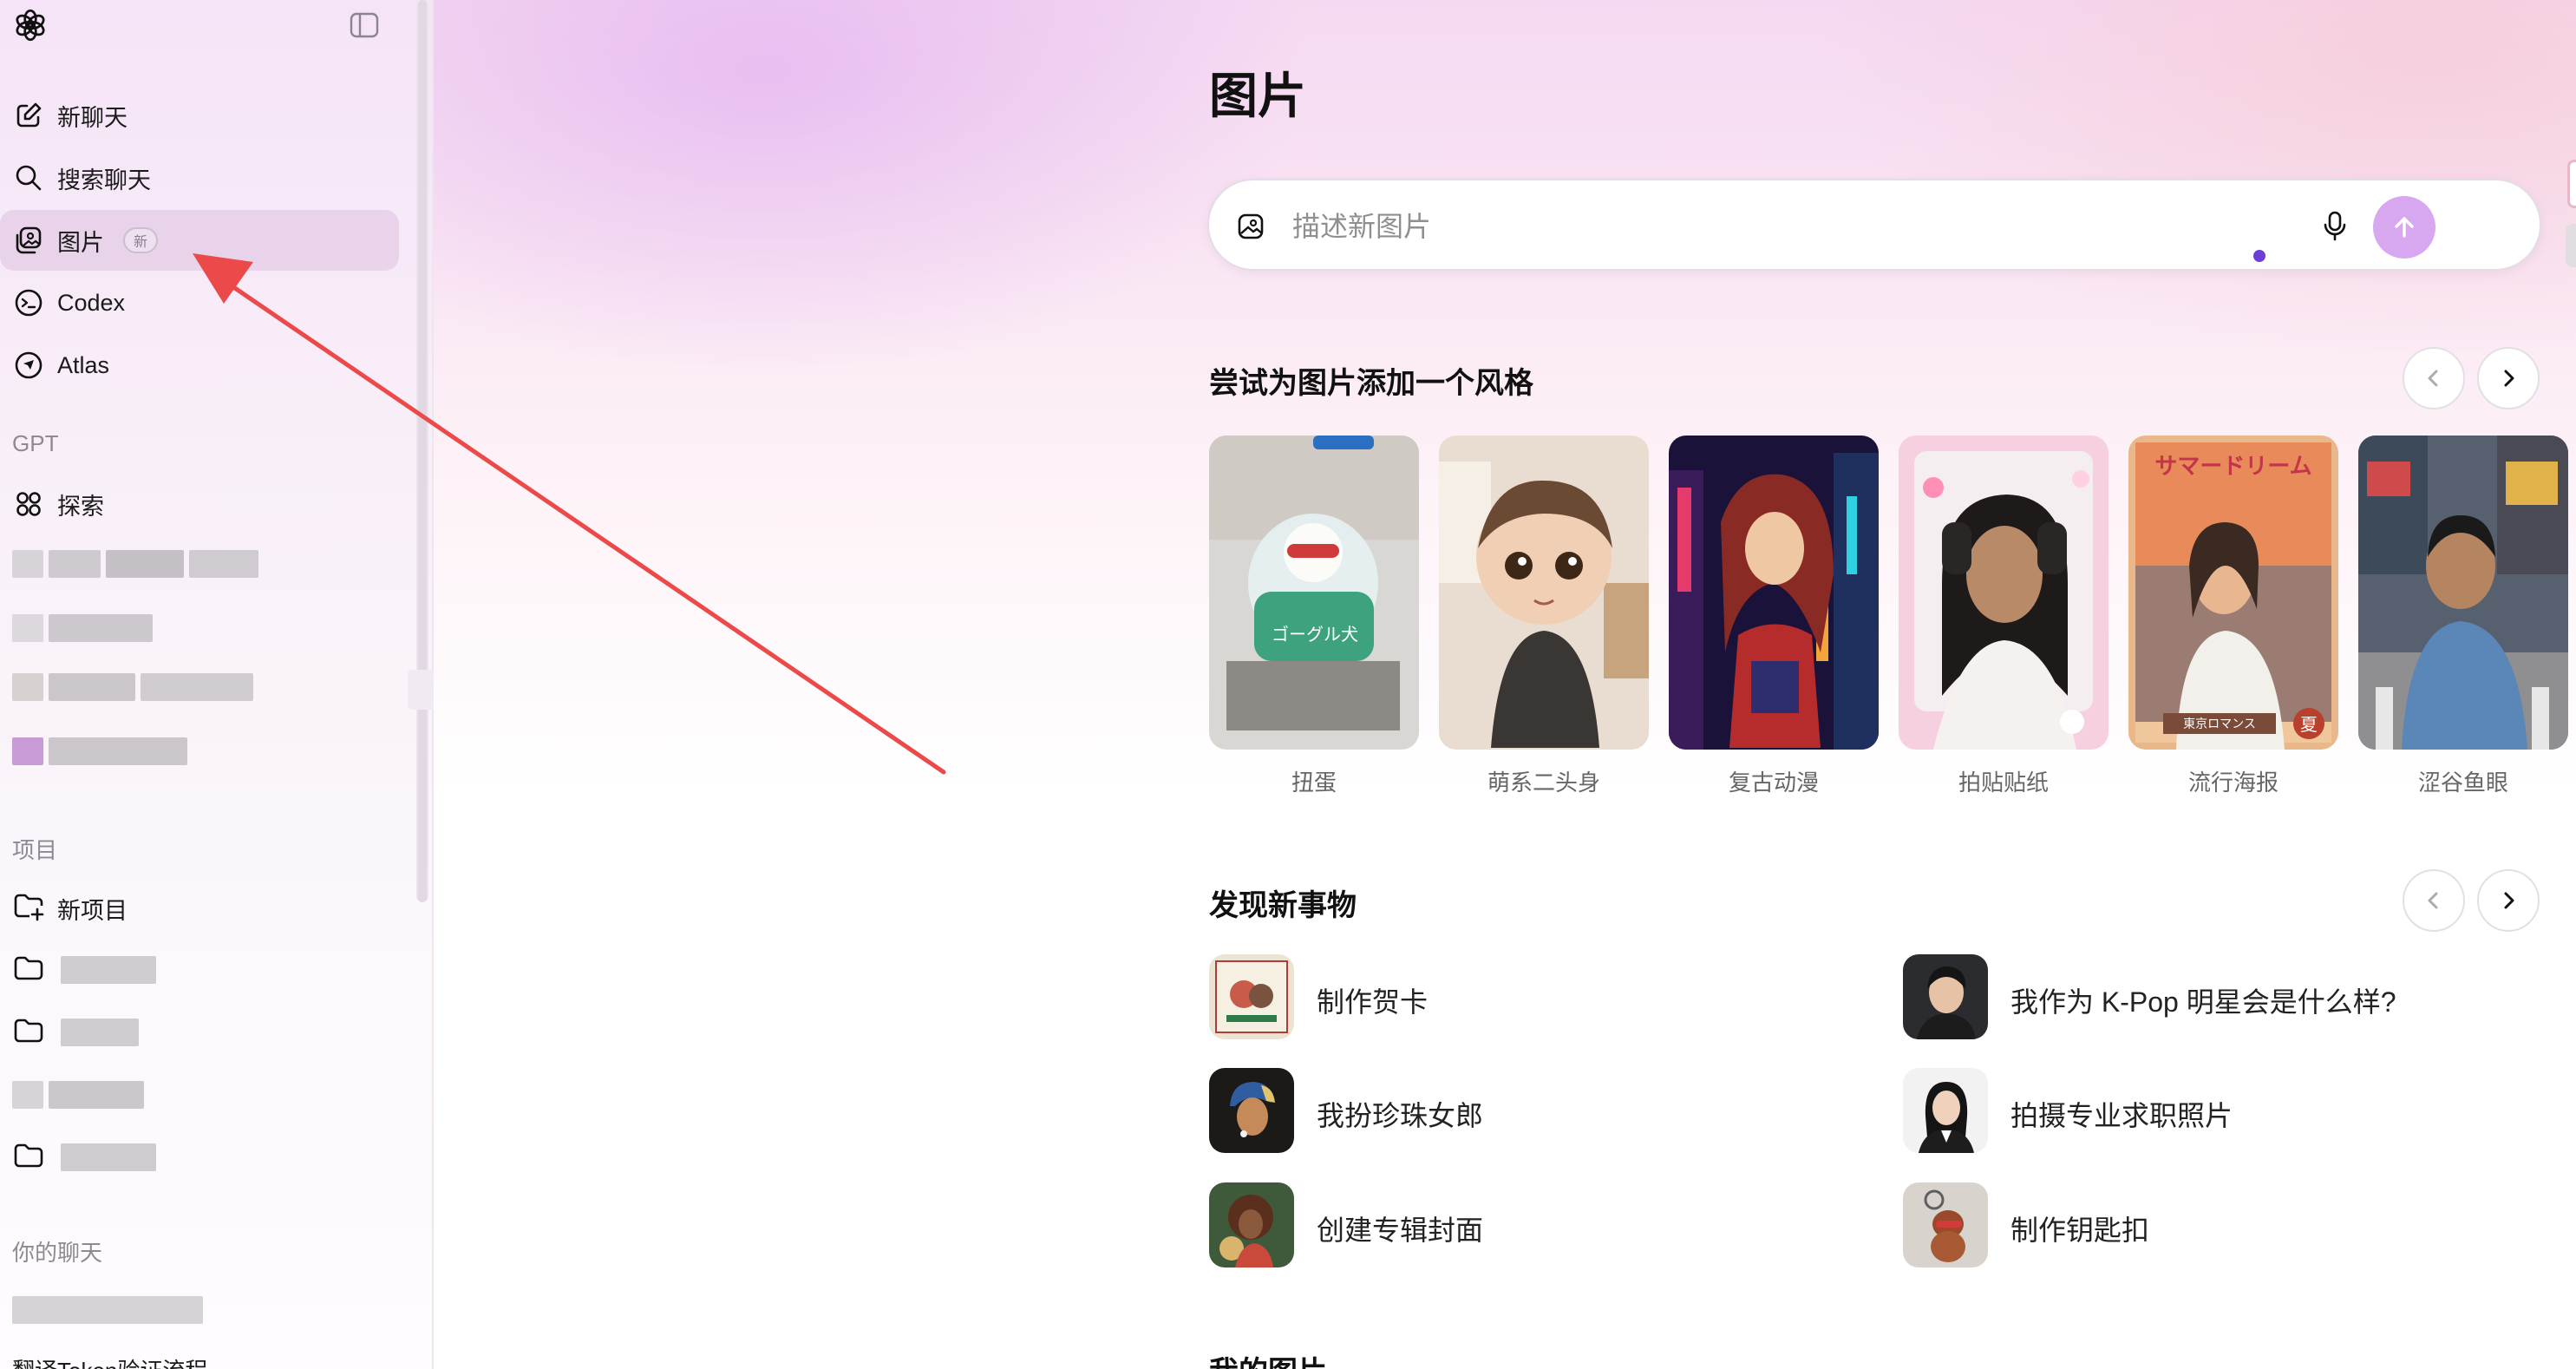 Image resolution: width=2576 pixels, height=1369 pixels. I want to click on style-label: 扭蛋, so click(1314, 783).